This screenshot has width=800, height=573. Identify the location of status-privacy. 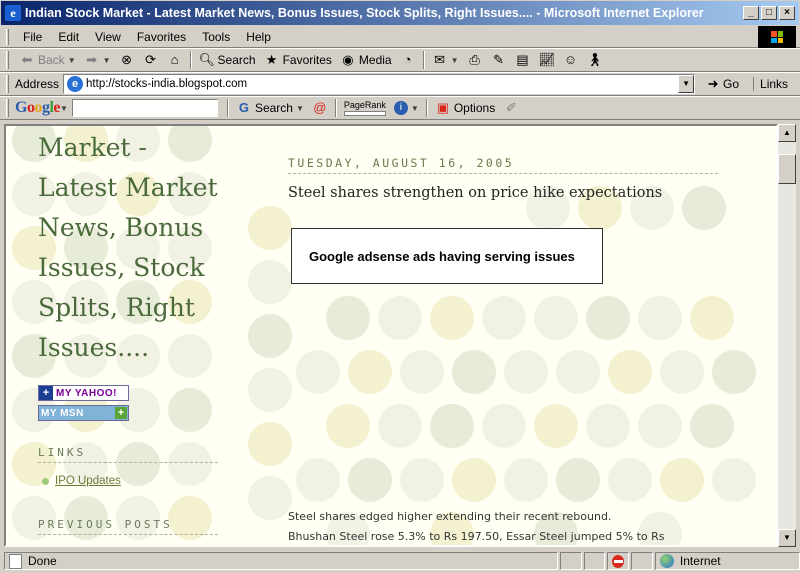
(642, 561).